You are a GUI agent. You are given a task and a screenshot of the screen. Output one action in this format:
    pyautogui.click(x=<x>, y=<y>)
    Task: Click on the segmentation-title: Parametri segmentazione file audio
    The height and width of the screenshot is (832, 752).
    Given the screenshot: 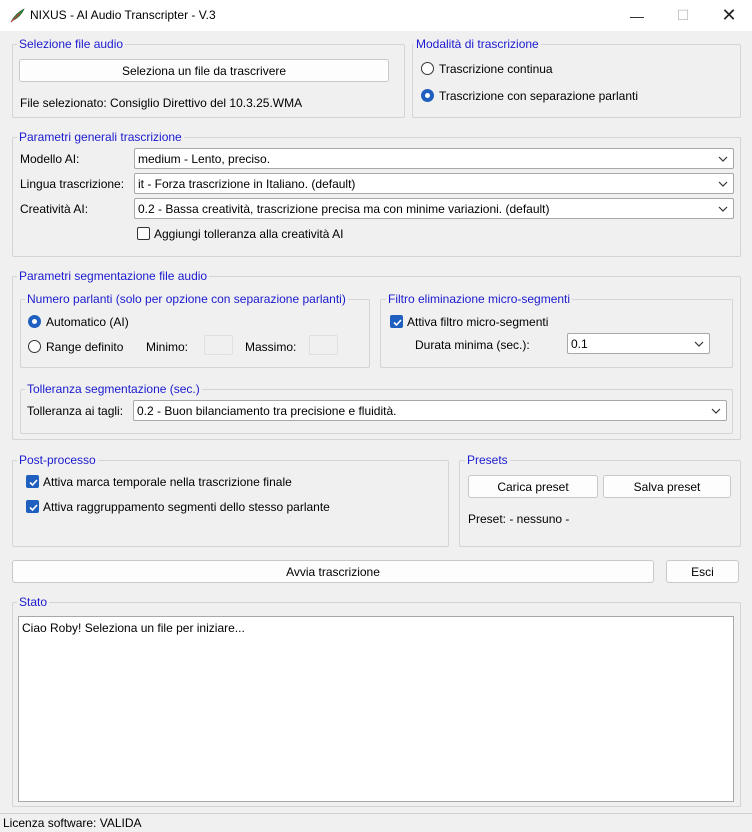 What is the action you would take?
    pyautogui.click(x=113, y=276)
    